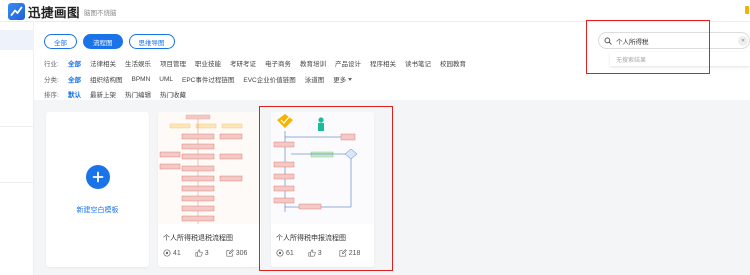  Describe the element at coordinates (173, 94) in the screenshot. I see `sort-hot-favorite: 热门收藏` at that location.